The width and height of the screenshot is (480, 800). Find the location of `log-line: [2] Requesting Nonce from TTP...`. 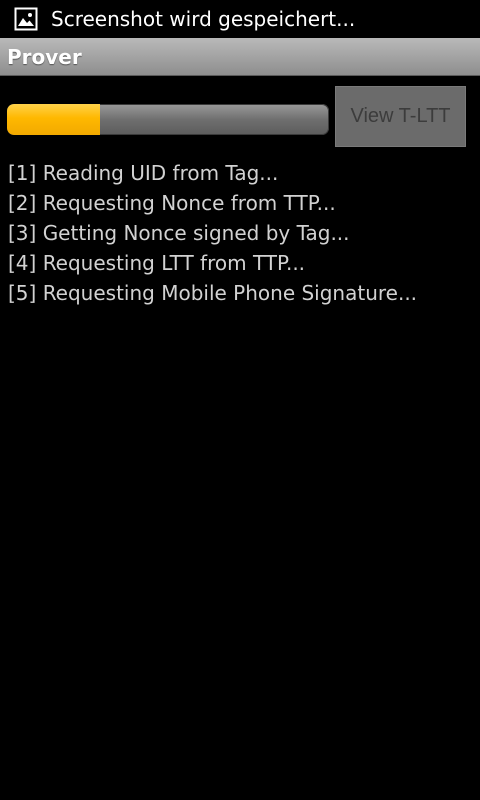

log-line: [2] Requesting Nonce from TTP... is located at coordinates (172, 203).